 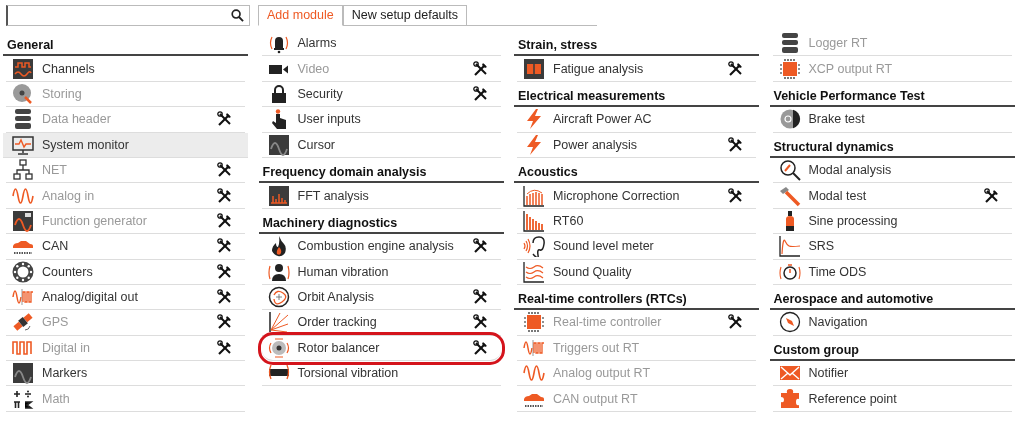 What do you see at coordinates (636, 247) in the screenshot?
I see `module-item: Sound level meter` at bounding box center [636, 247].